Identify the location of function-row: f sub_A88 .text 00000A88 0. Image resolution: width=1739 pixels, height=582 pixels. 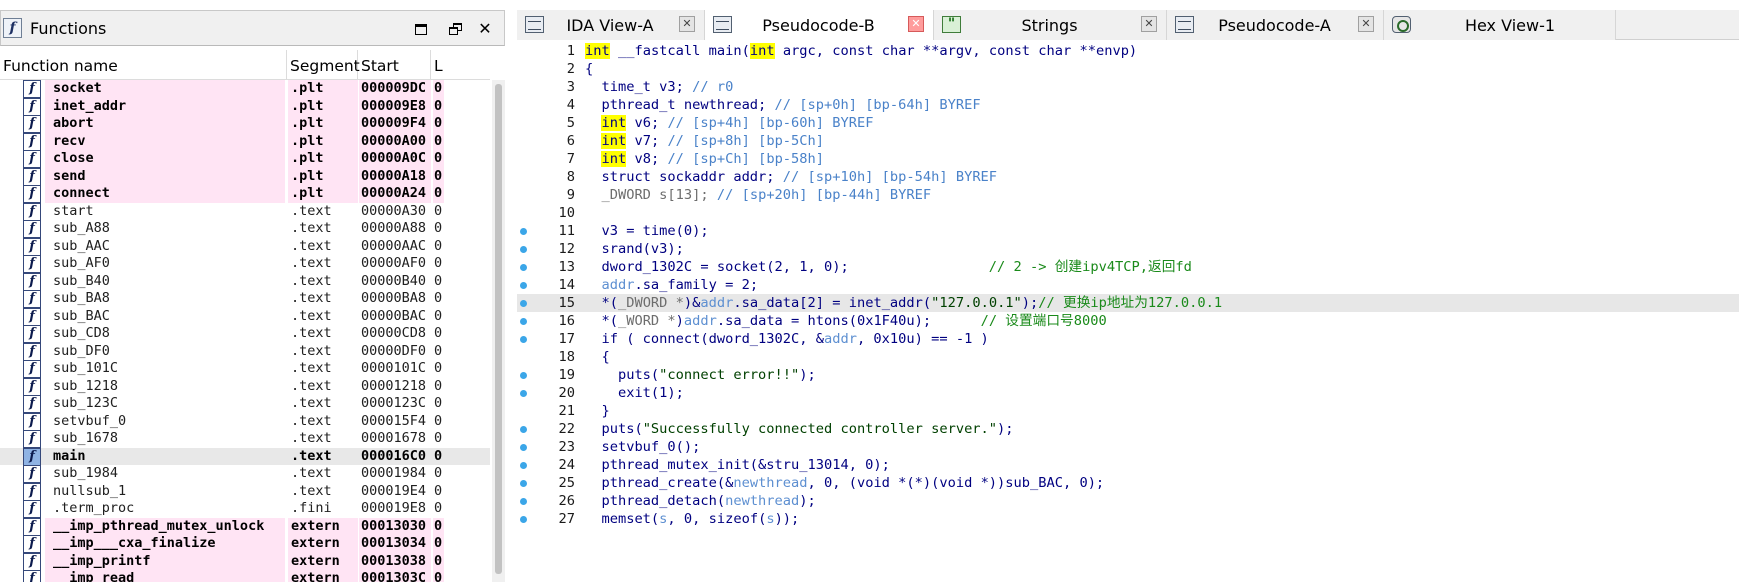
(245, 229).